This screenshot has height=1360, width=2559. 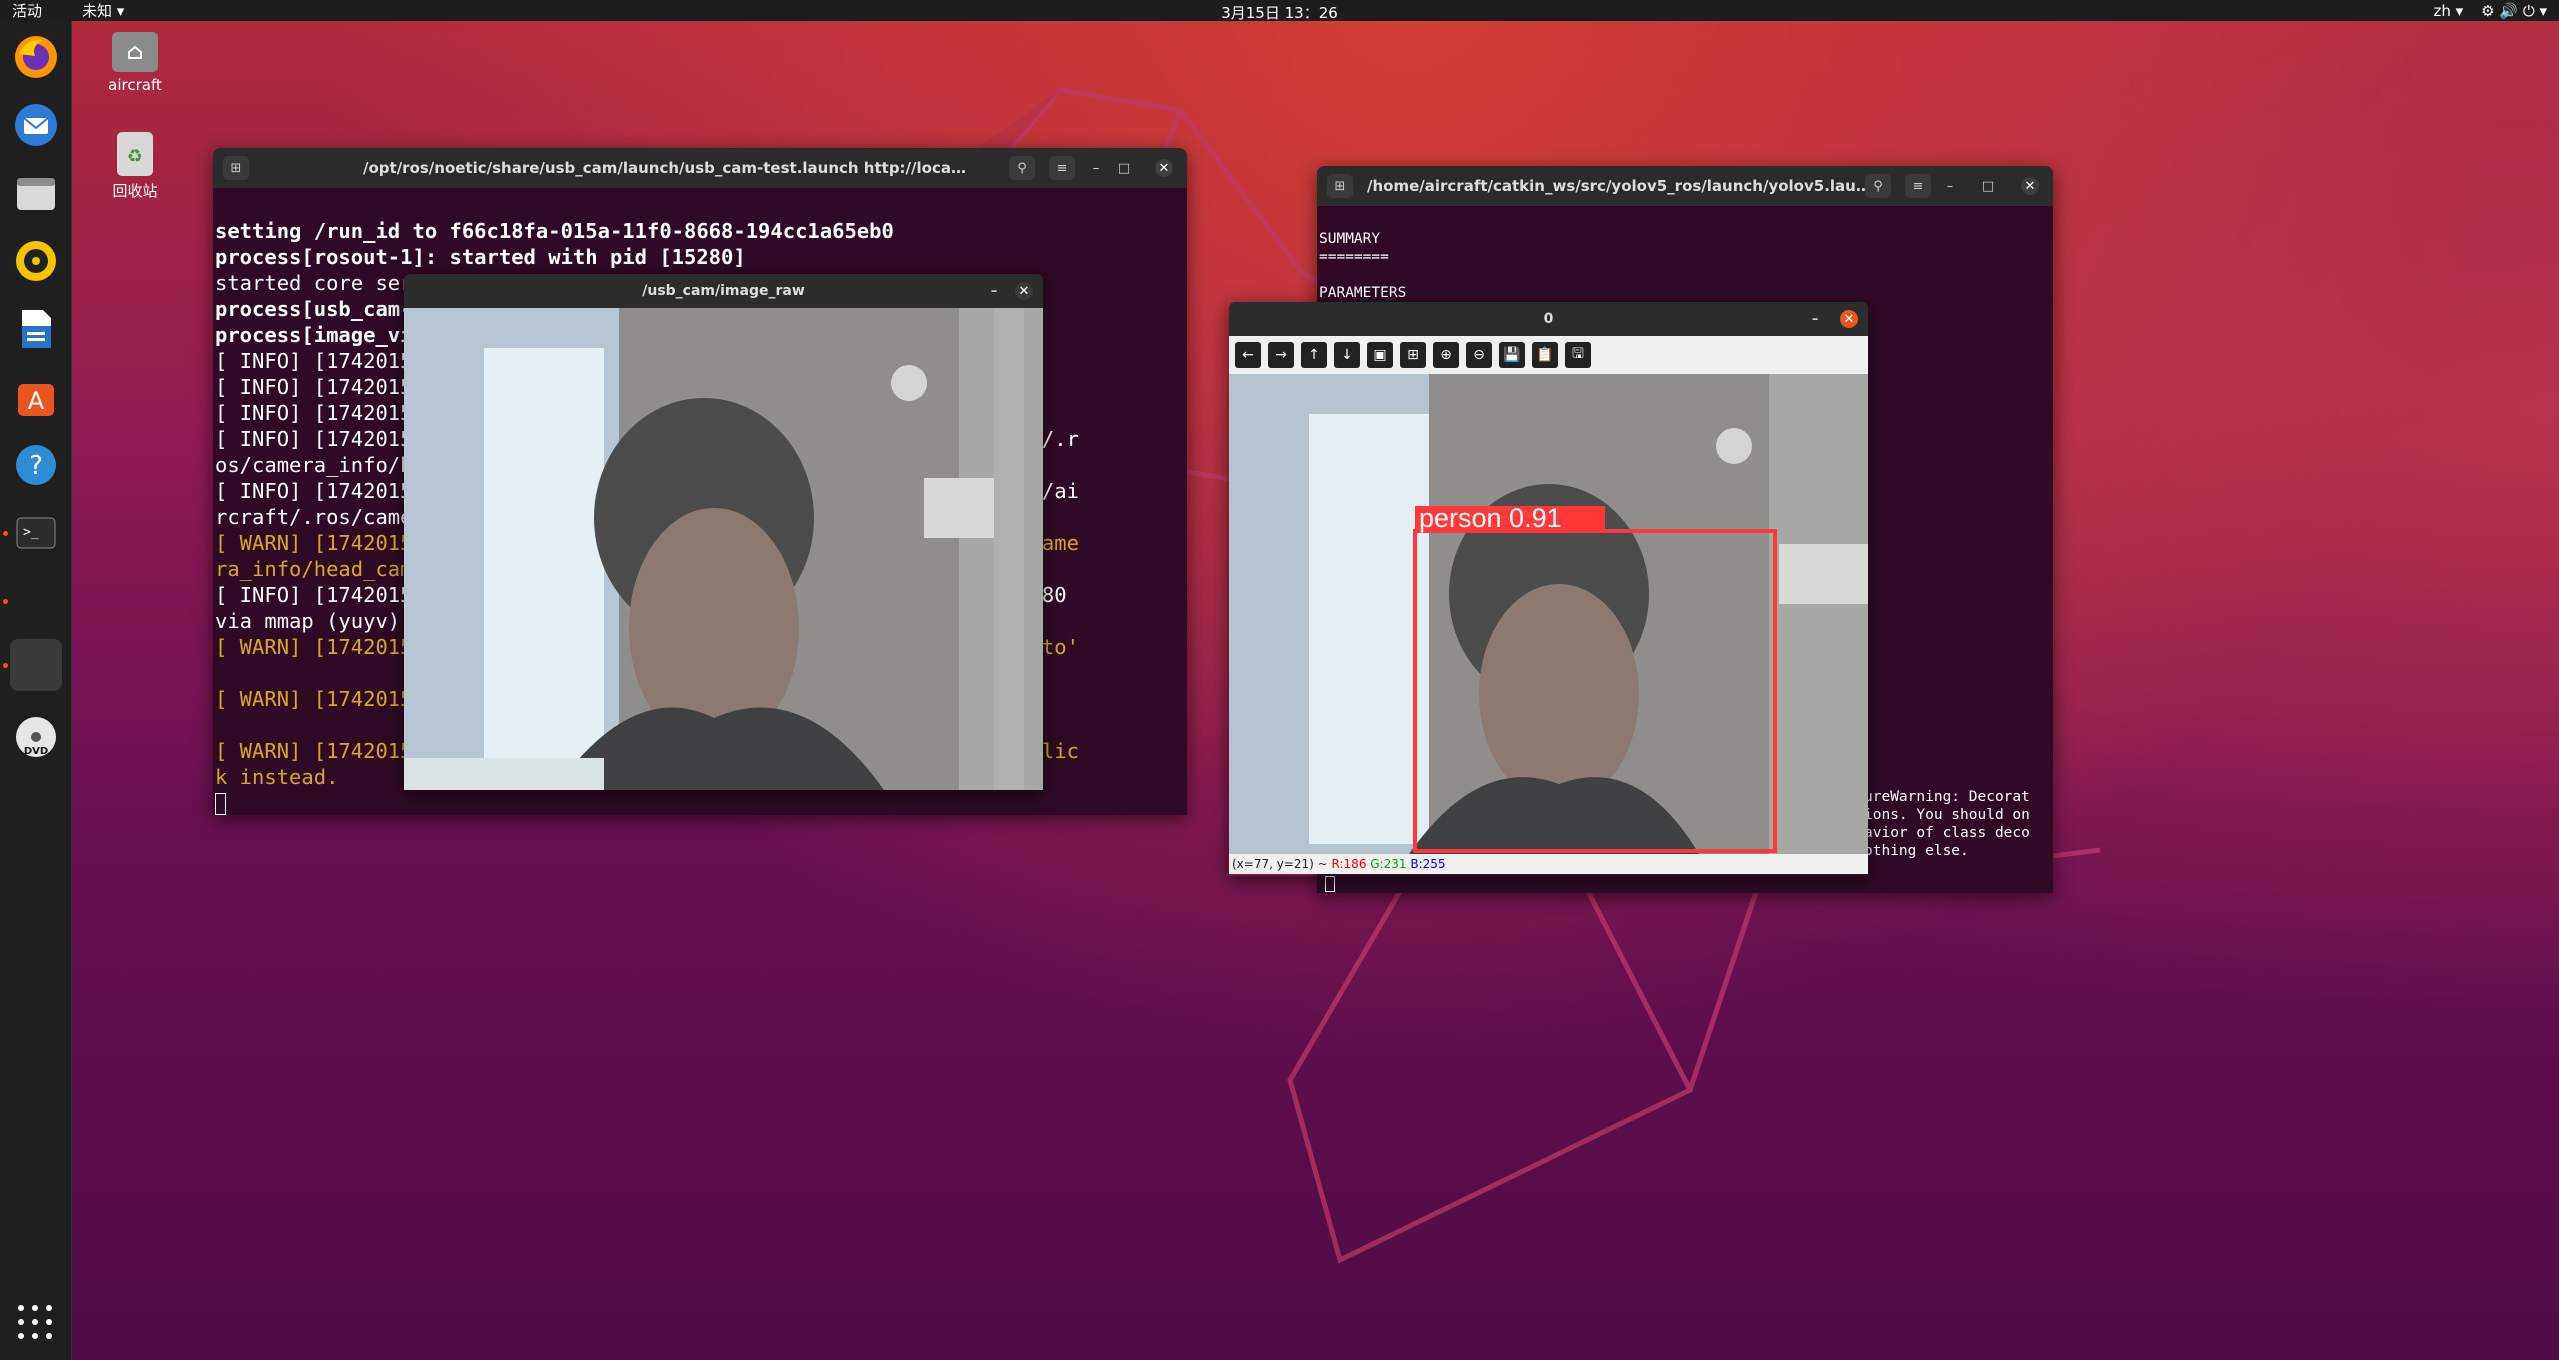 What do you see at coordinates (135, 191) in the screenshot?
I see `trash-label: 回收站` at bounding box center [135, 191].